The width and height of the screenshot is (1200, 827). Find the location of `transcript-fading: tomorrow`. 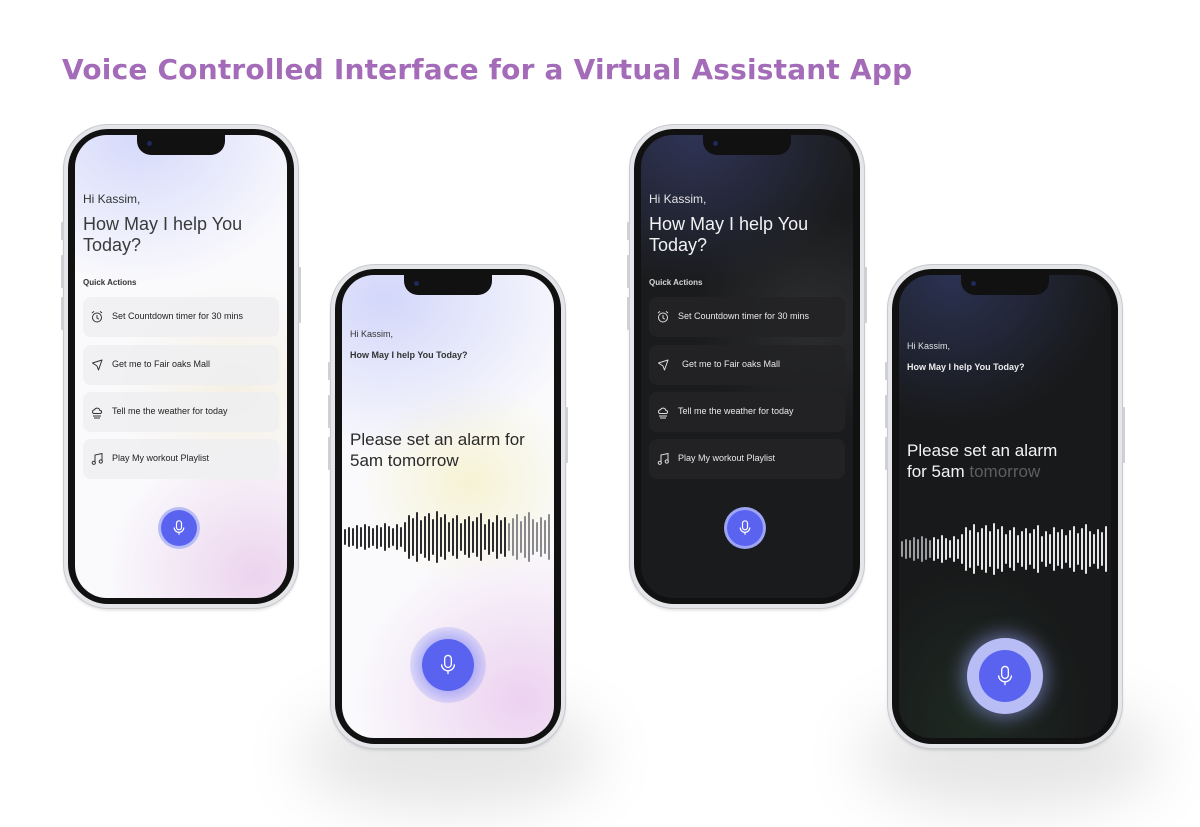

transcript-fading: tomorrow is located at coordinates (1005, 471).